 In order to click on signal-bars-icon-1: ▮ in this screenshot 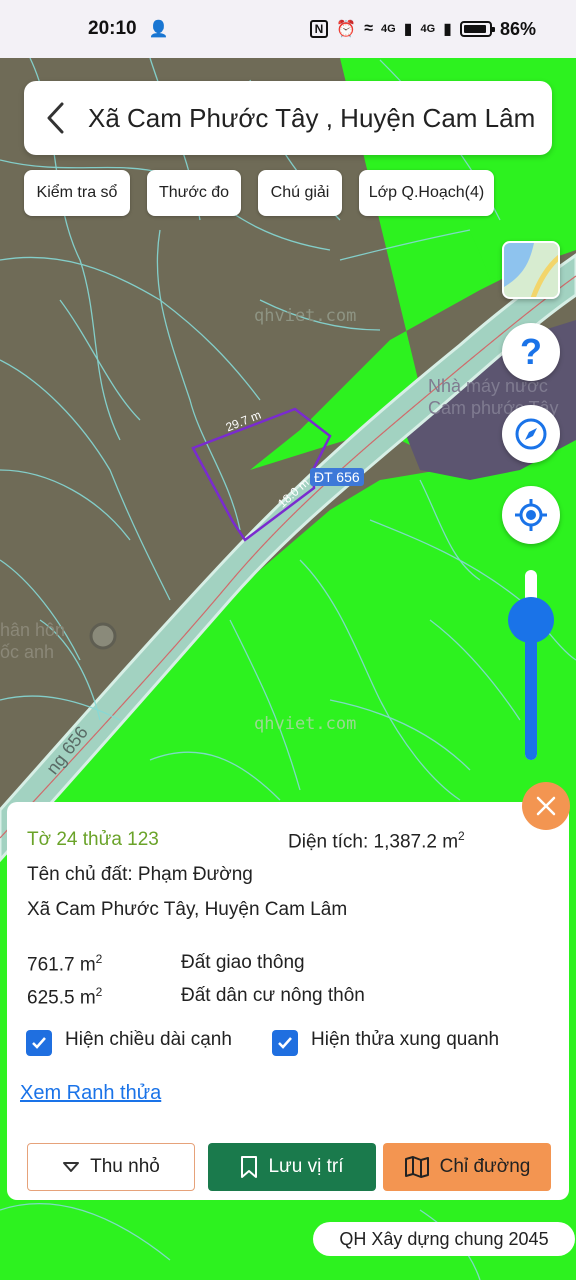, I will do `click(408, 29)`.